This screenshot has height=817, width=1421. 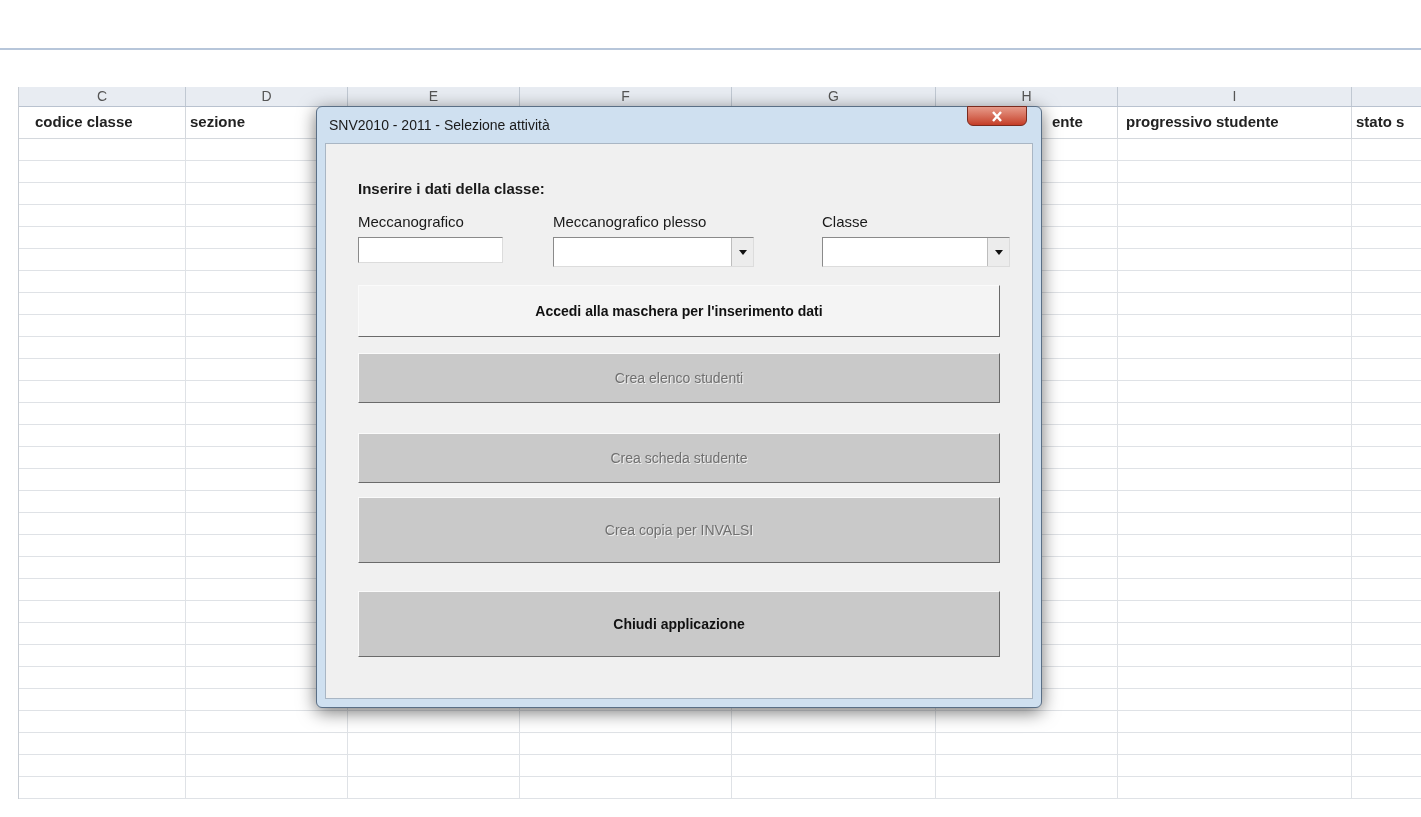 What do you see at coordinates (1234, 96) in the screenshot?
I see `column-letter: I` at bounding box center [1234, 96].